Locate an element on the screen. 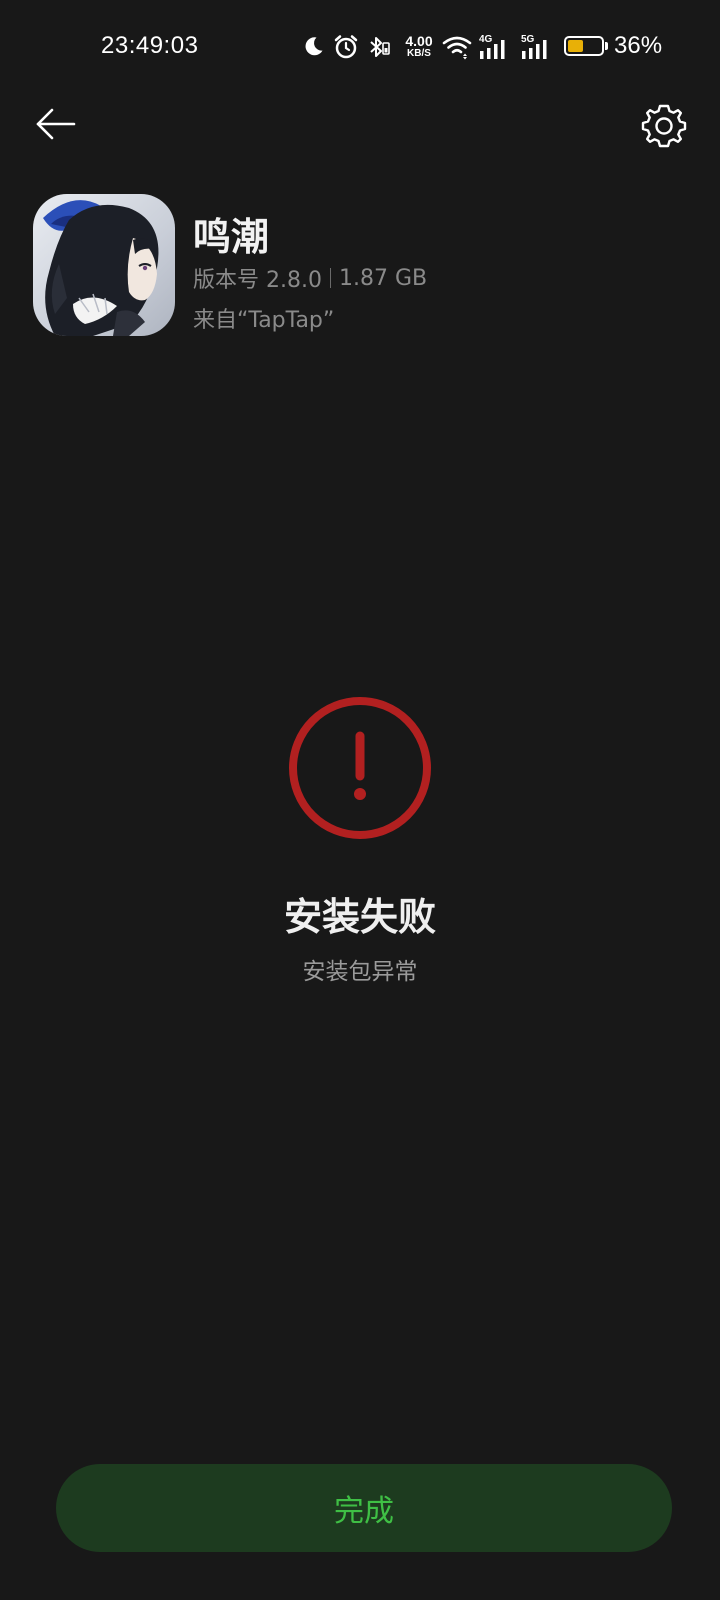 The image size is (720, 1600). meta-divider is located at coordinates (330, 278).